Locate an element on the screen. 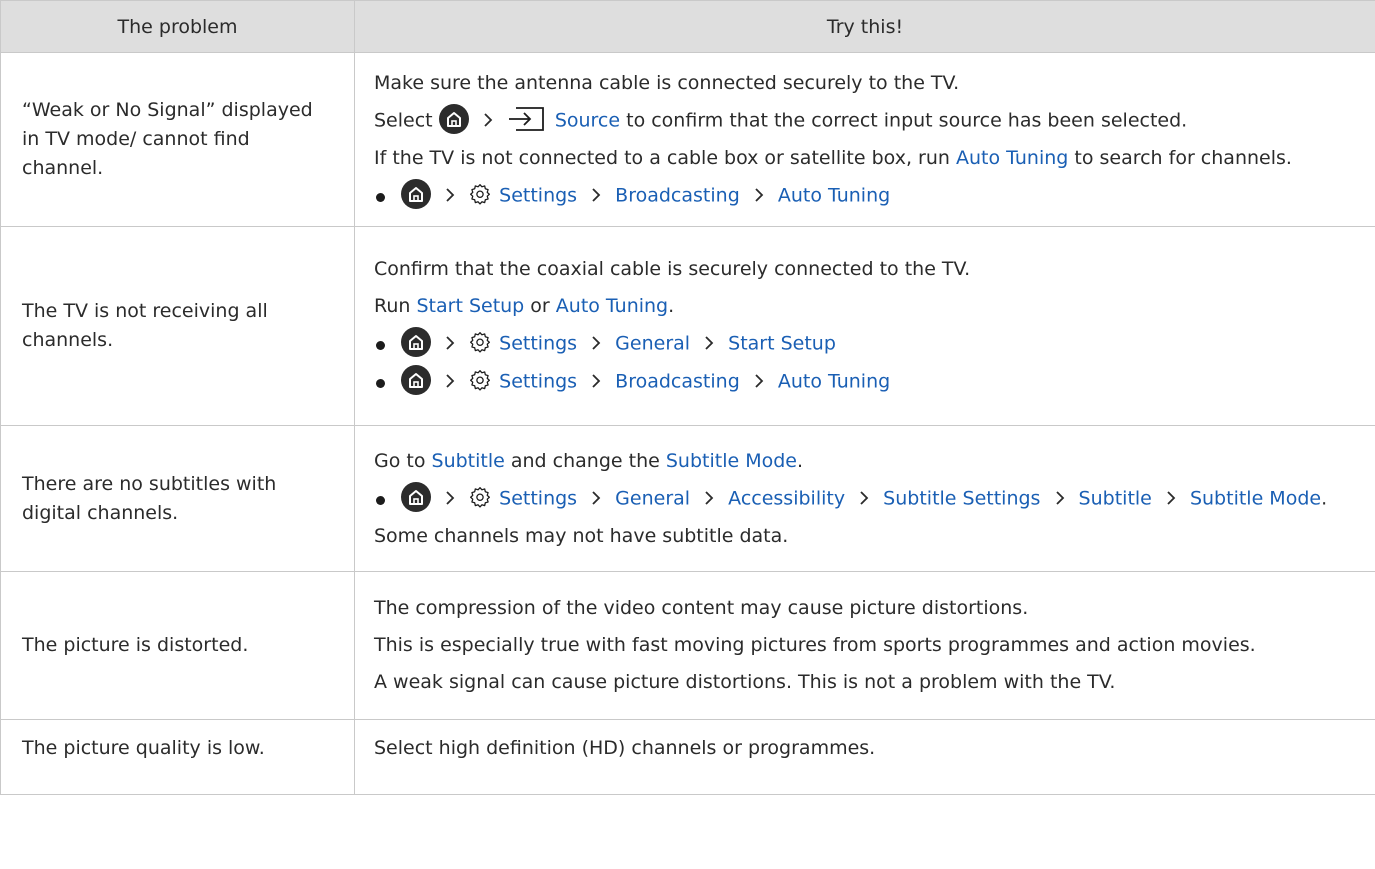  text: Select is located at coordinates (403, 120).